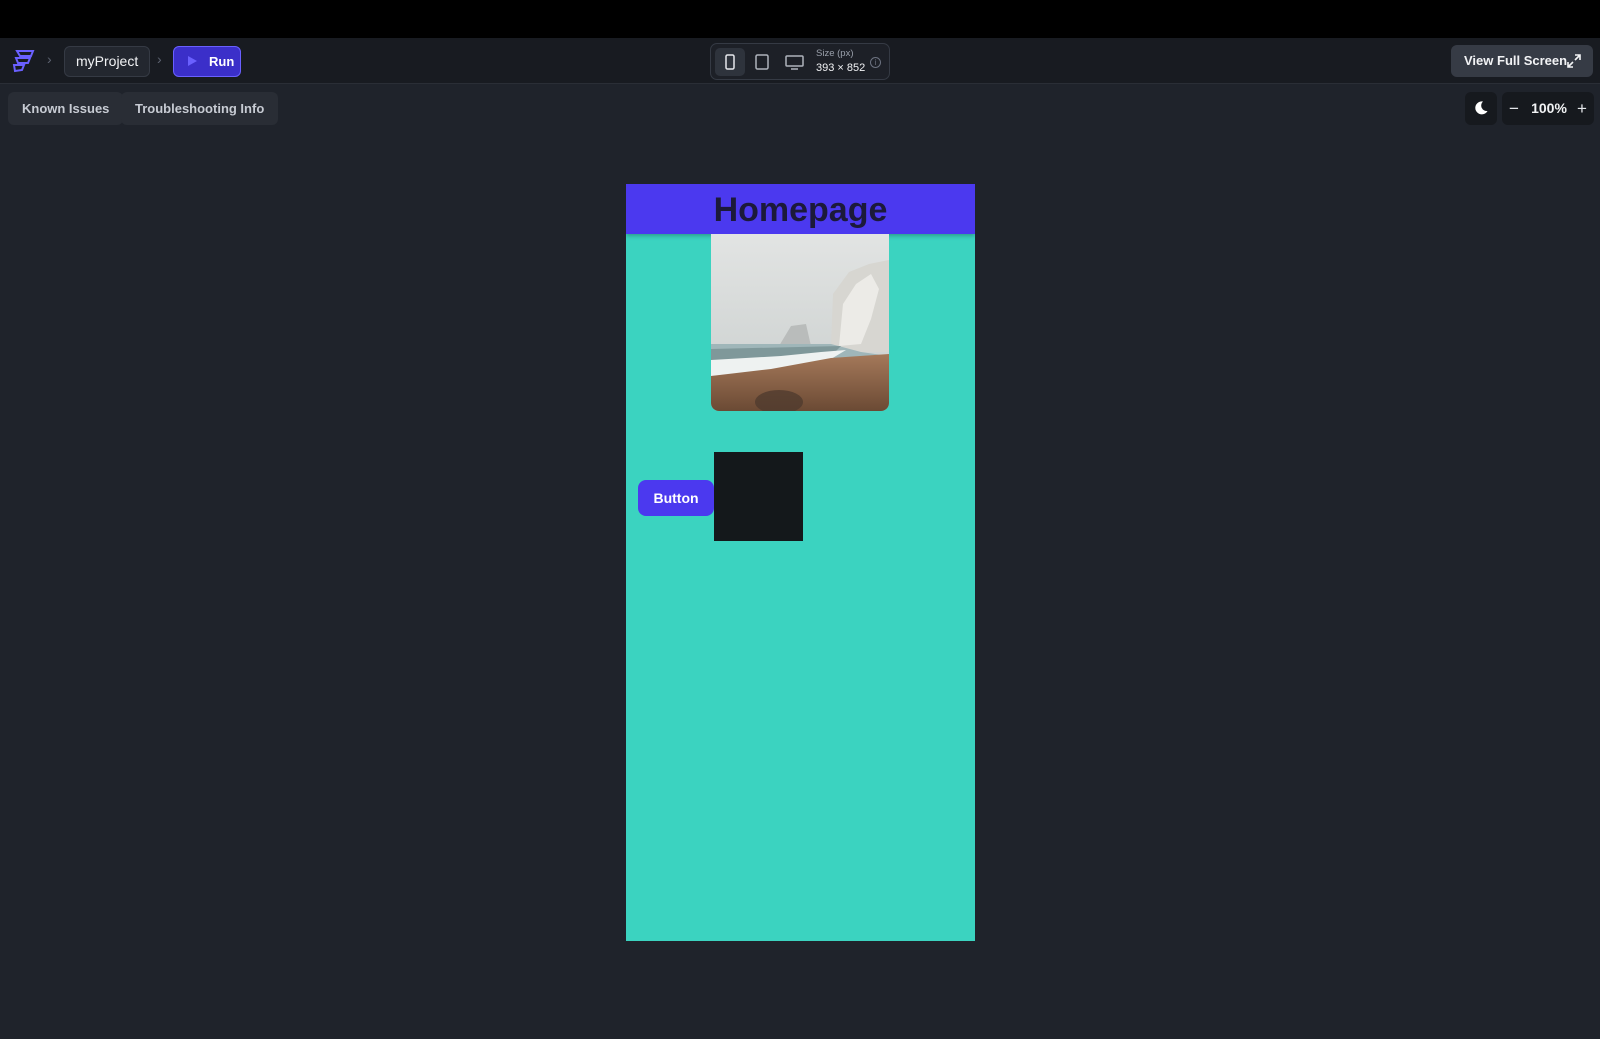 The height and width of the screenshot is (1039, 1600). Describe the element at coordinates (207, 61) in the screenshot. I see `run-button: Run` at that location.